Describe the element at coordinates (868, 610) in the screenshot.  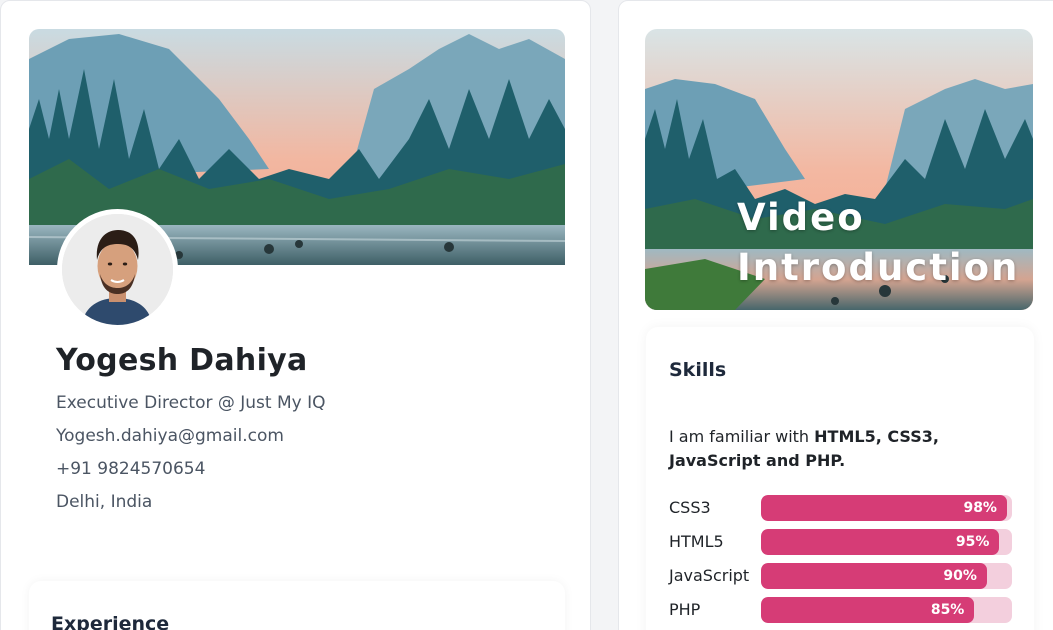
I see `skill-bar-fill: 85%` at that location.